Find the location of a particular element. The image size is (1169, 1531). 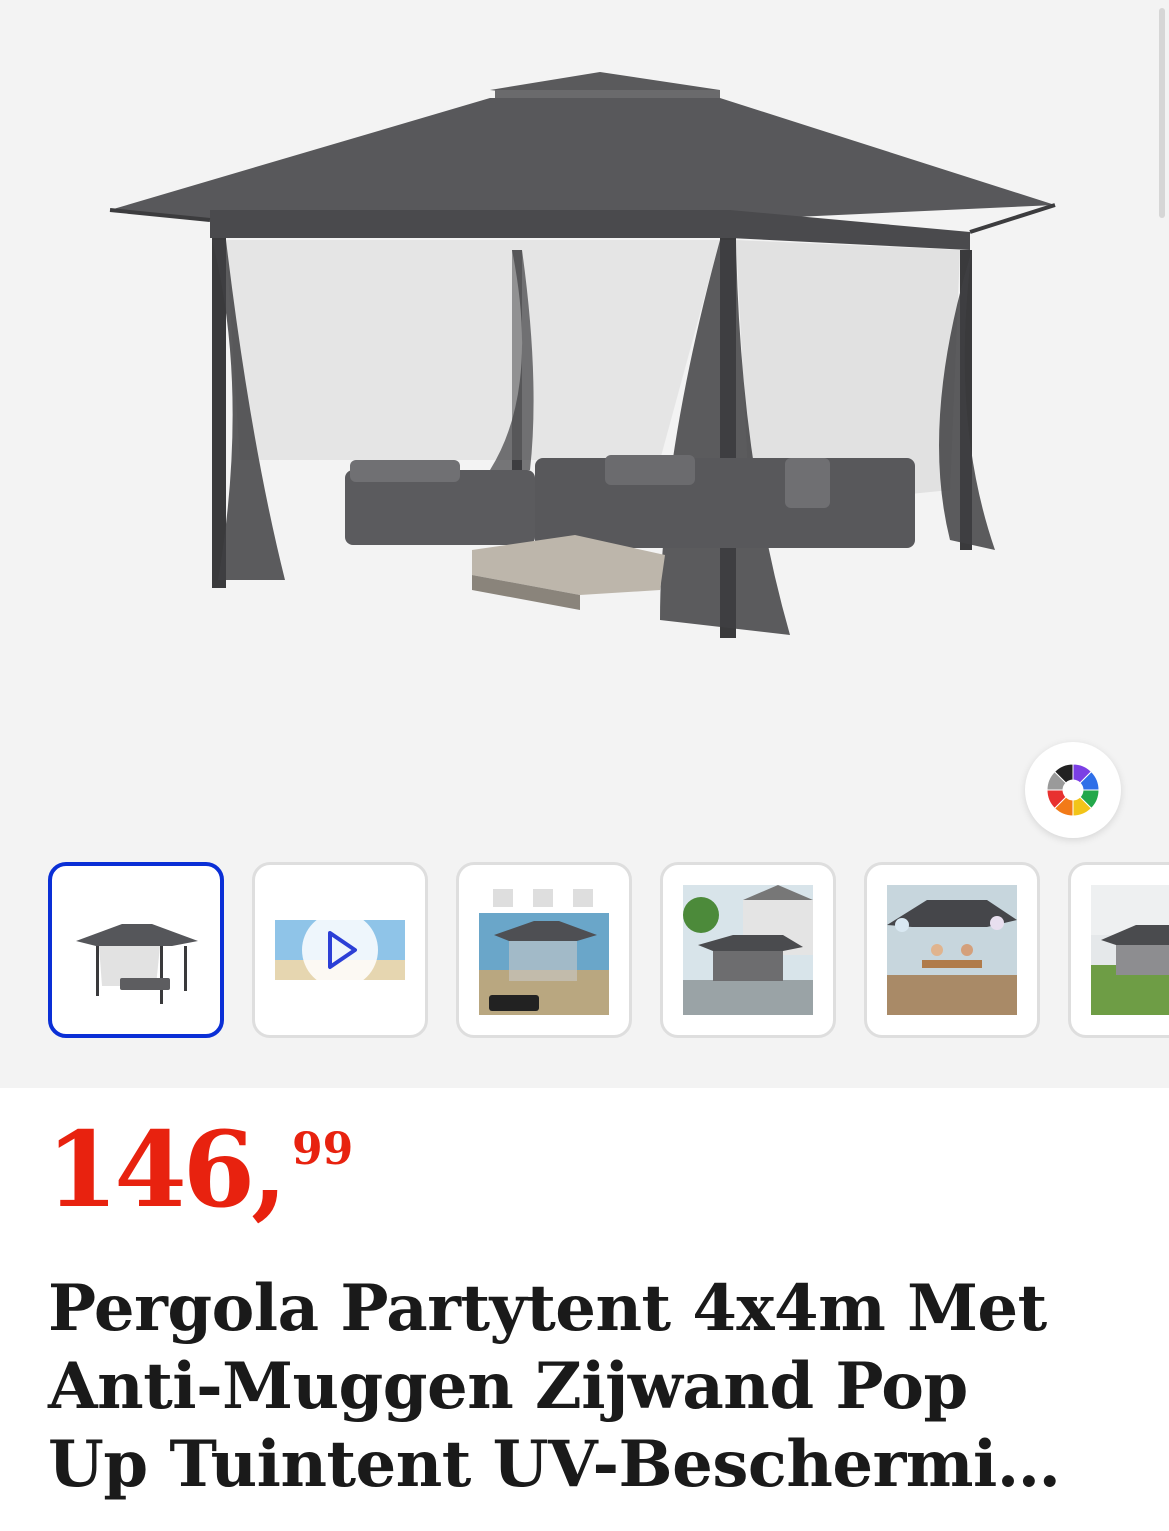

gazebo-garden-thumbnail is located at coordinates (748, 950).